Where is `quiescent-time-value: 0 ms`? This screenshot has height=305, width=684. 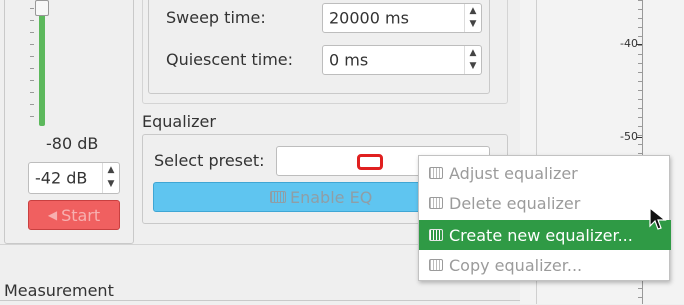 quiescent-time-value: 0 ms is located at coordinates (349, 60).